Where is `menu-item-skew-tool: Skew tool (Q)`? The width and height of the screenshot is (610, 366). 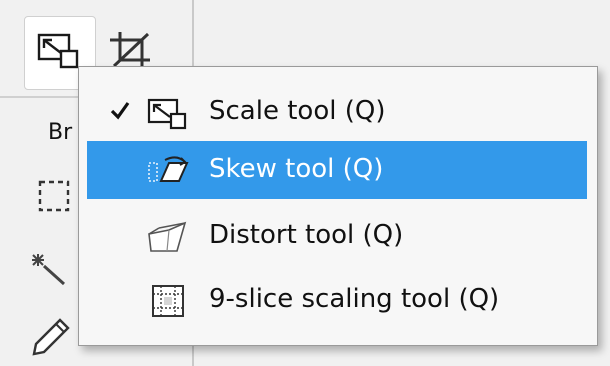
menu-item-skew-tool: Skew tool (Q) is located at coordinates (337, 170).